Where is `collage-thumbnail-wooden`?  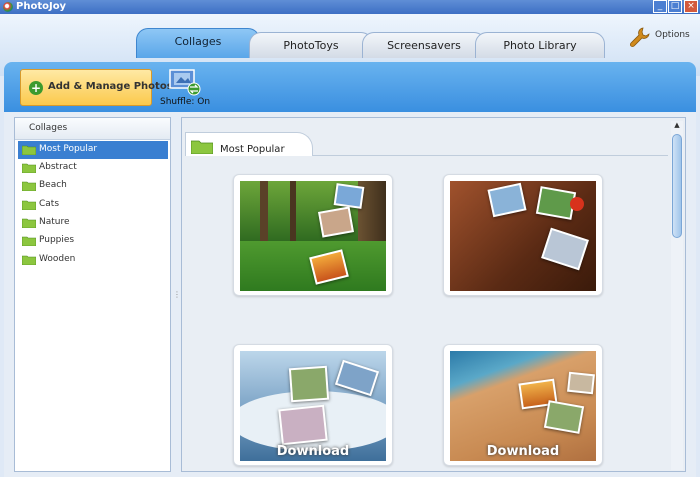 collage-thumbnail-wooden is located at coordinates (523, 235).